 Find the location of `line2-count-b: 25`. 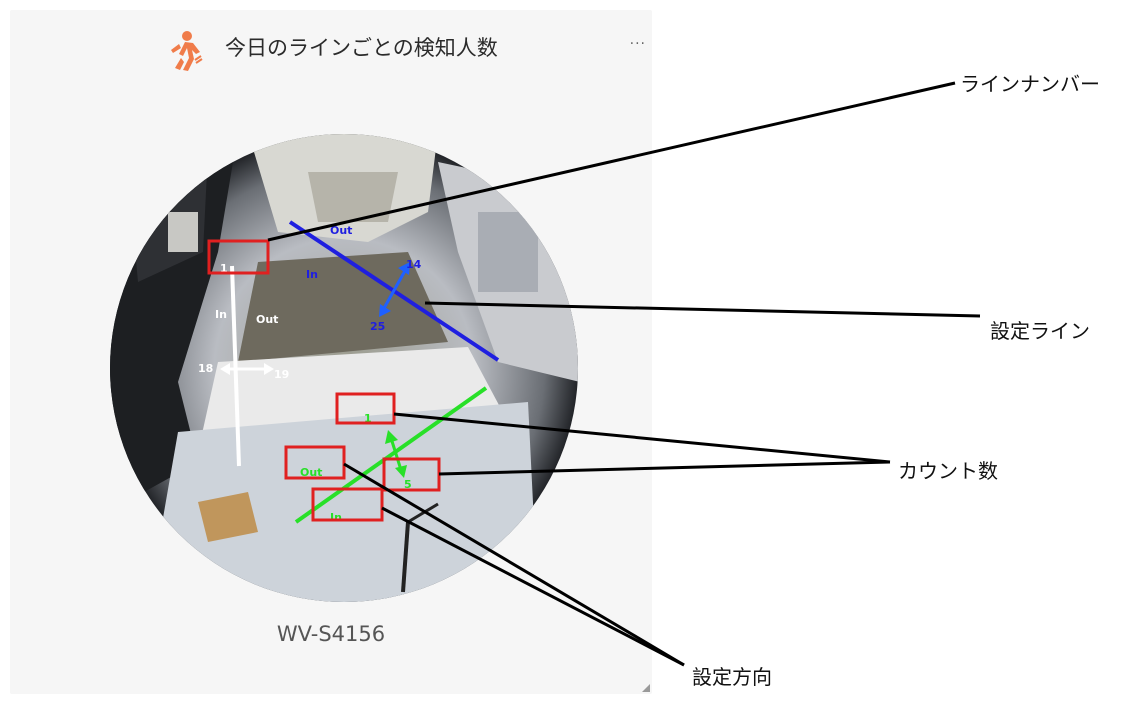

line2-count-b: 25 is located at coordinates (377, 326).